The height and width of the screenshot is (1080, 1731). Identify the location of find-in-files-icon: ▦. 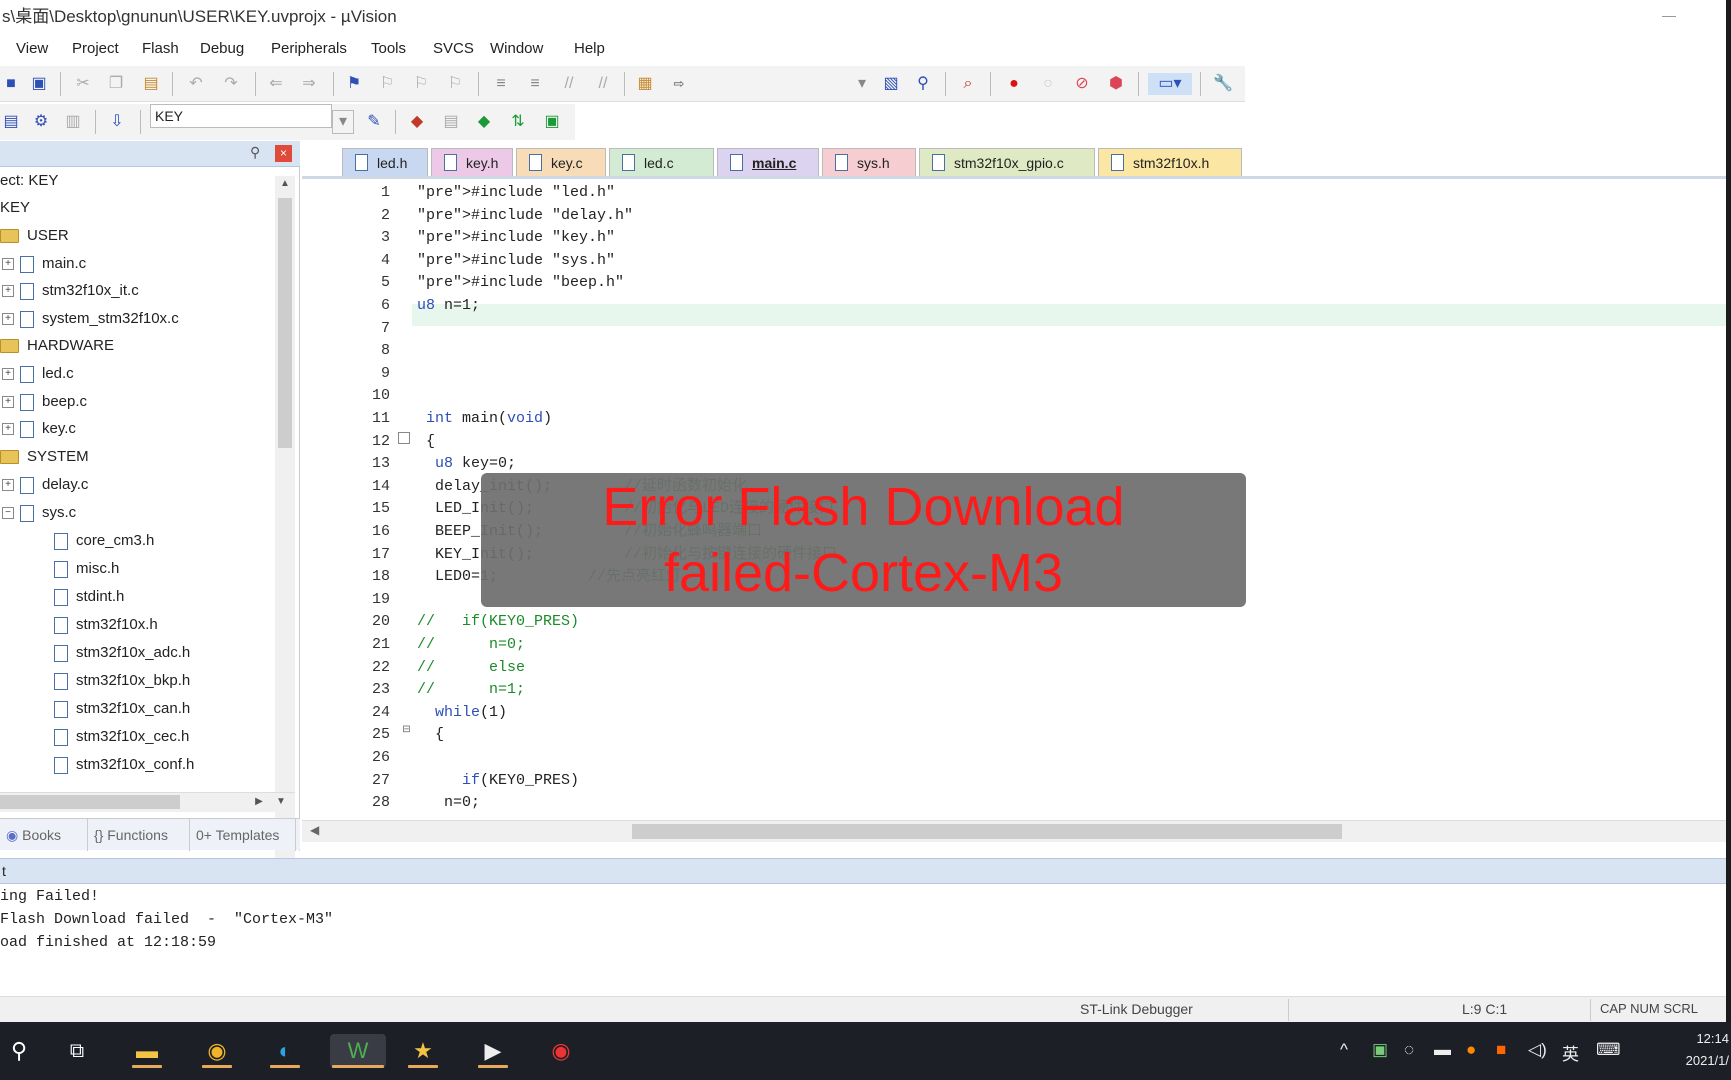
(645, 84).